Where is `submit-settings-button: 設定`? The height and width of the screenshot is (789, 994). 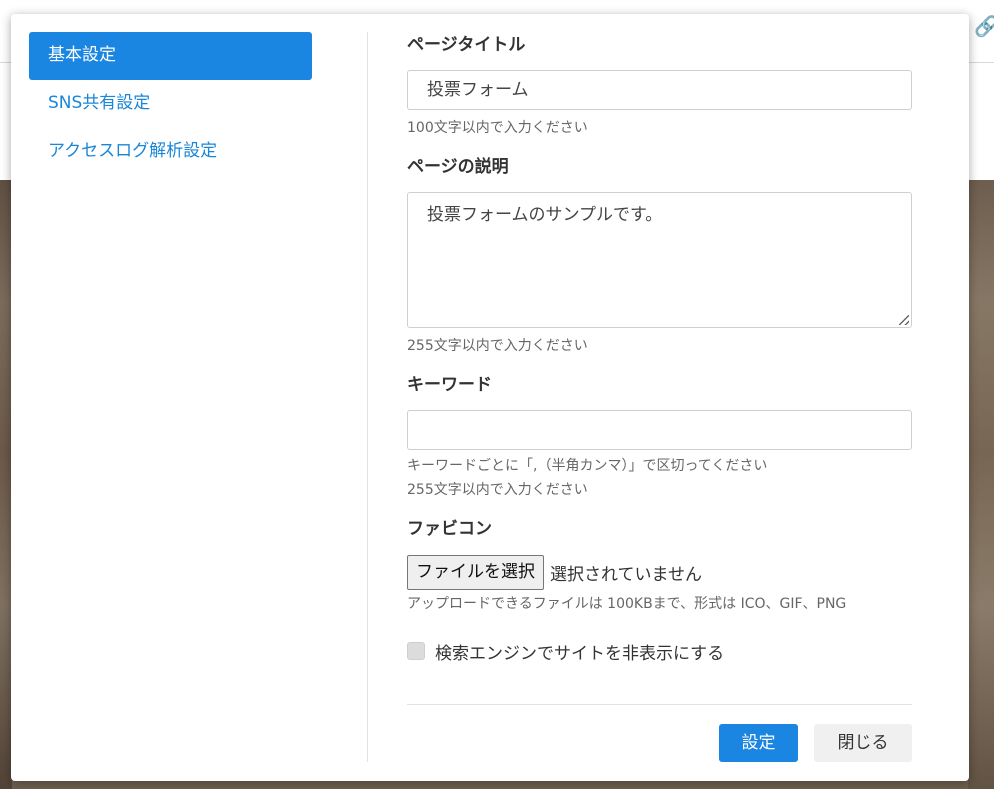
submit-settings-button: 設定 is located at coordinates (758, 743).